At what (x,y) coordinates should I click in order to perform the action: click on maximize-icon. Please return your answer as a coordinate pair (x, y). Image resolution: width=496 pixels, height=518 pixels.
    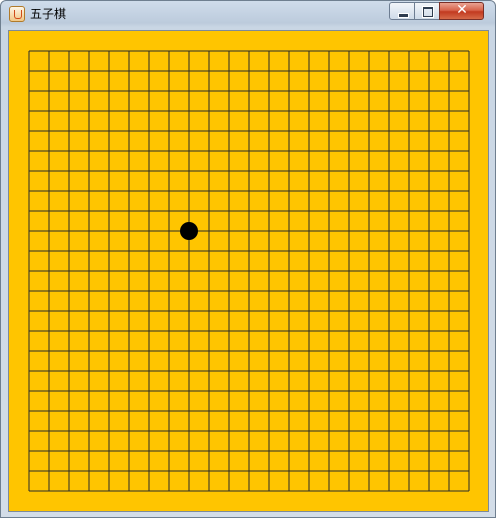
    Looking at the image, I should click on (428, 12).